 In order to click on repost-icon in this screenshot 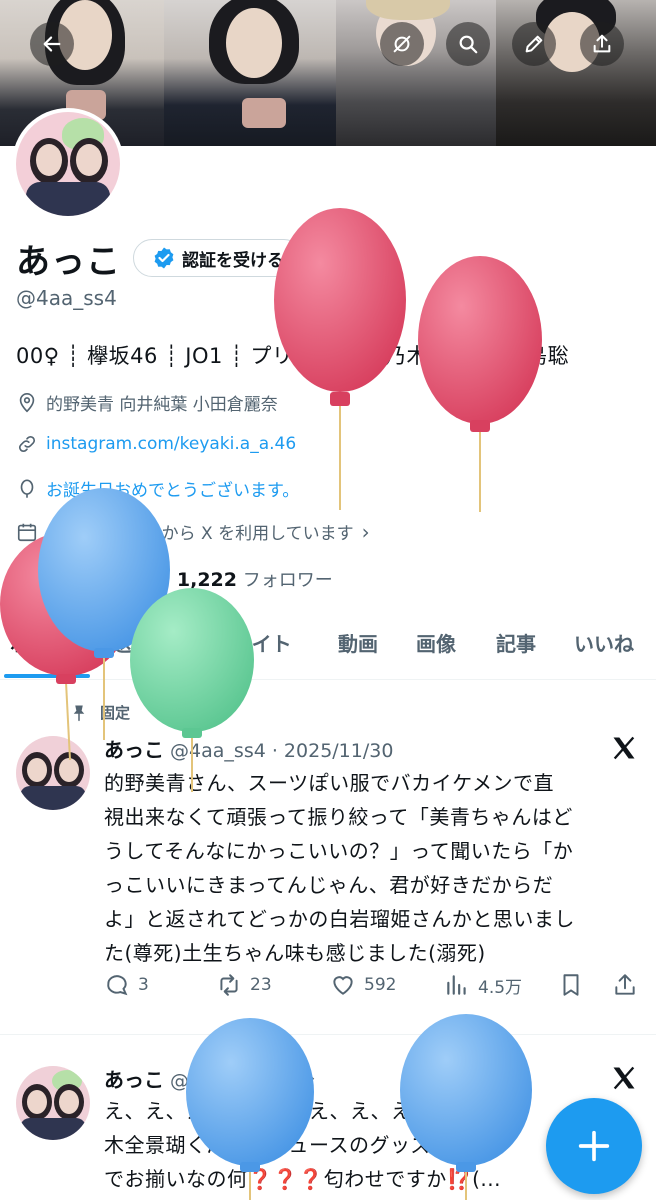, I will do `click(229, 985)`.